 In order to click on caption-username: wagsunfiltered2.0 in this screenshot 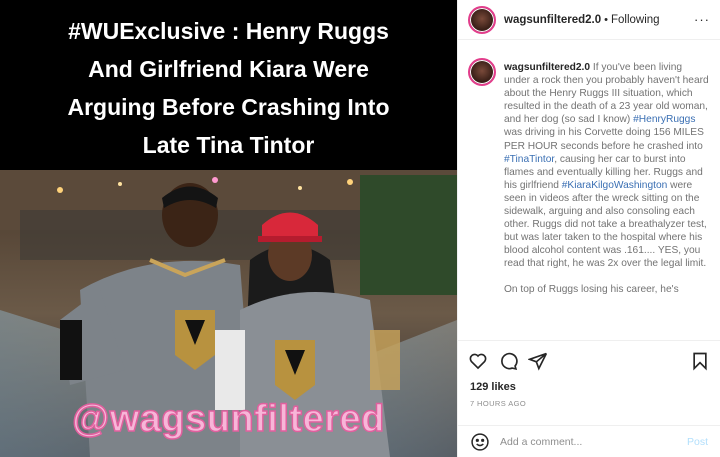, I will do `click(547, 67)`.